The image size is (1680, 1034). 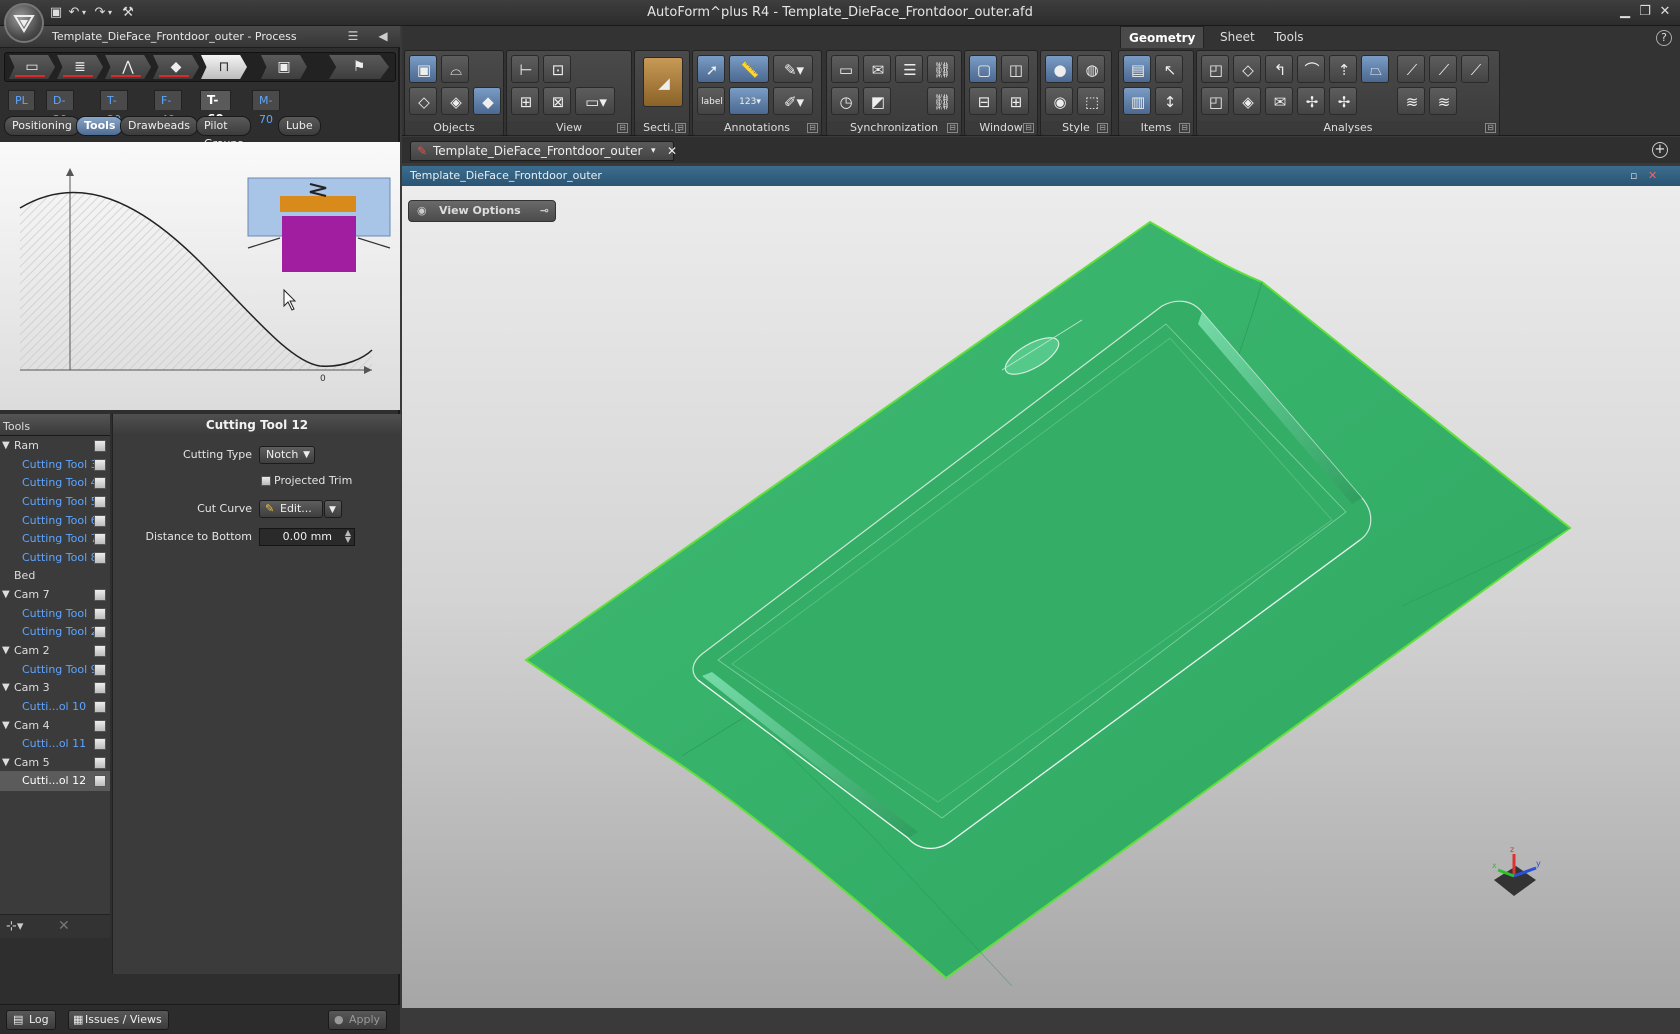 What do you see at coordinates (1091, 101) in the screenshot?
I see `style-box-icon: ⬚` at bounding box center [1091, 101].